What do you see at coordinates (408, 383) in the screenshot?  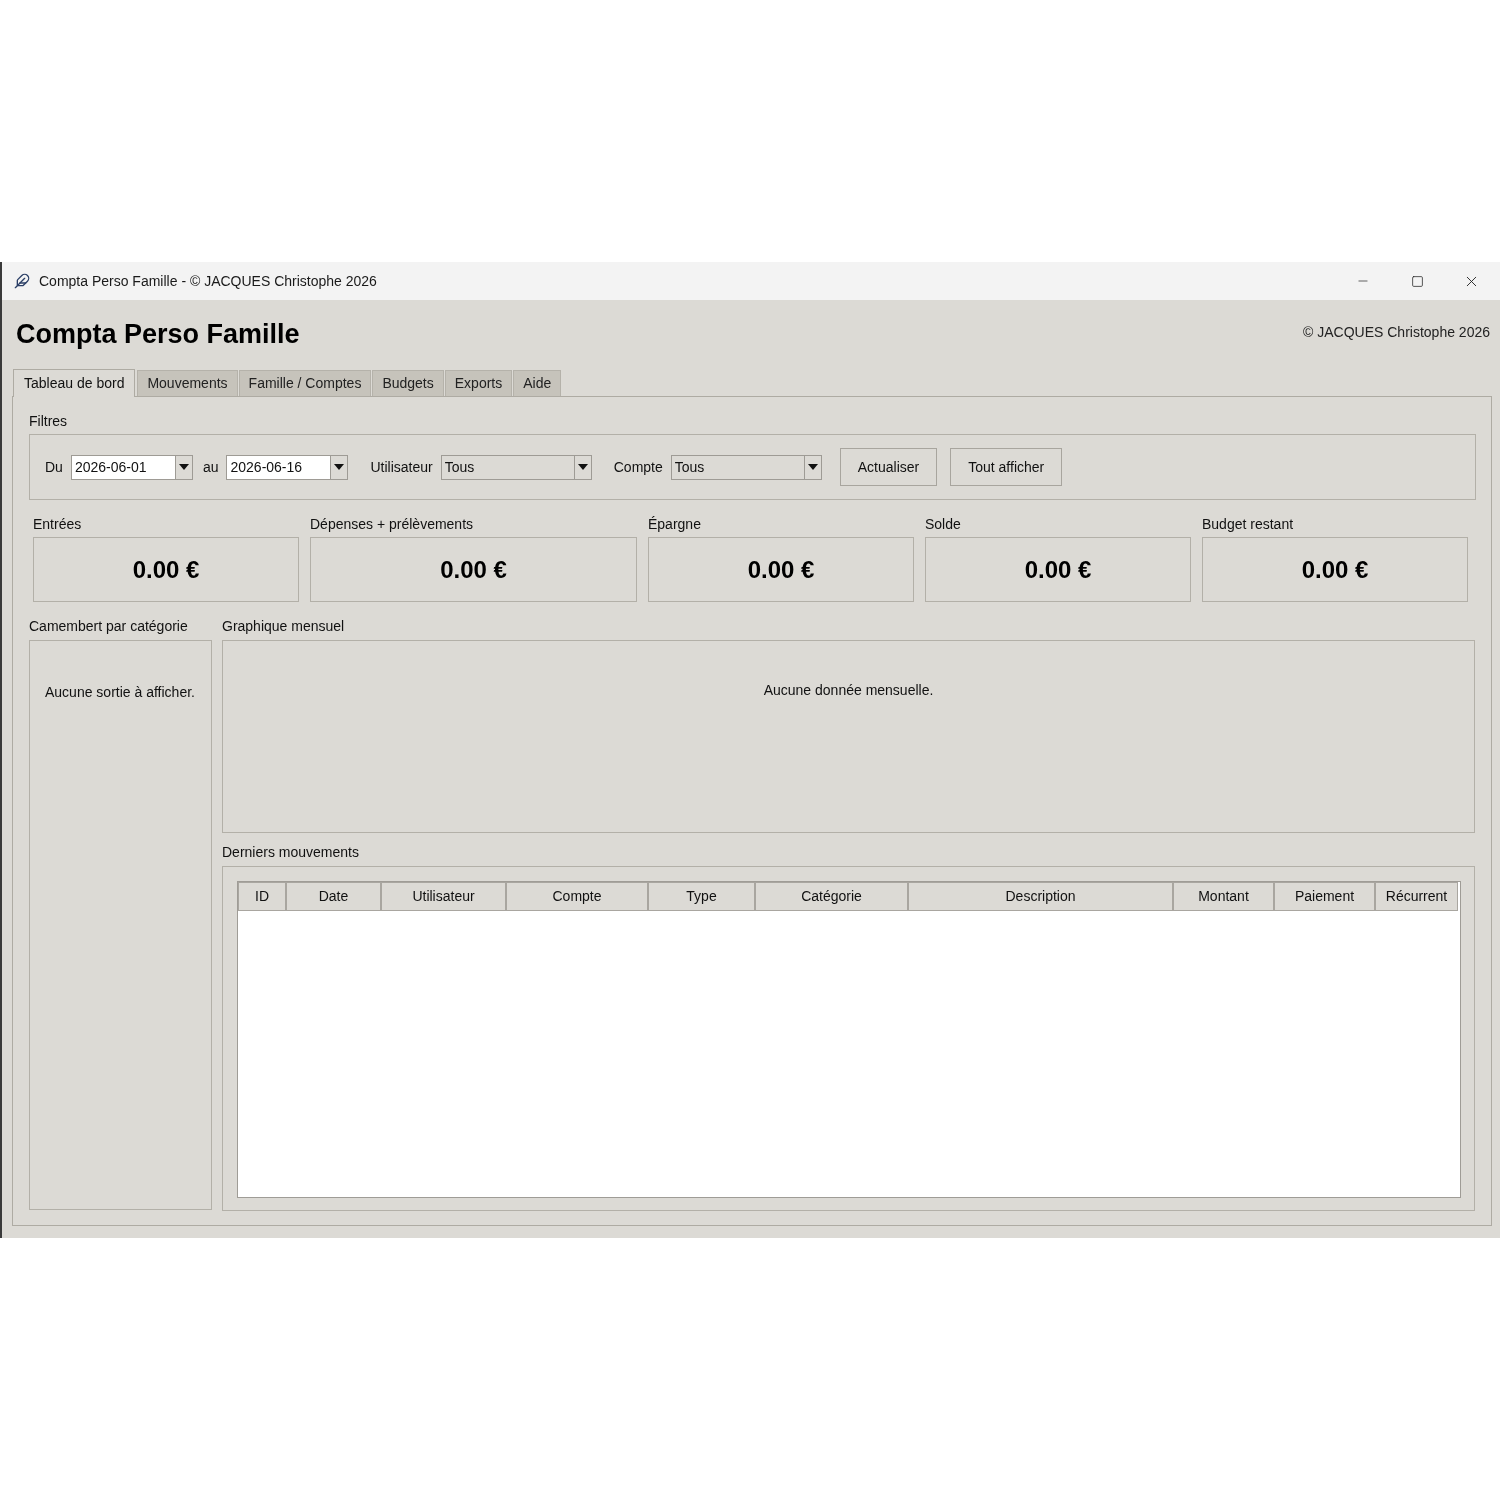 I see `tab: Budgets` at bounding box center [408, 383].